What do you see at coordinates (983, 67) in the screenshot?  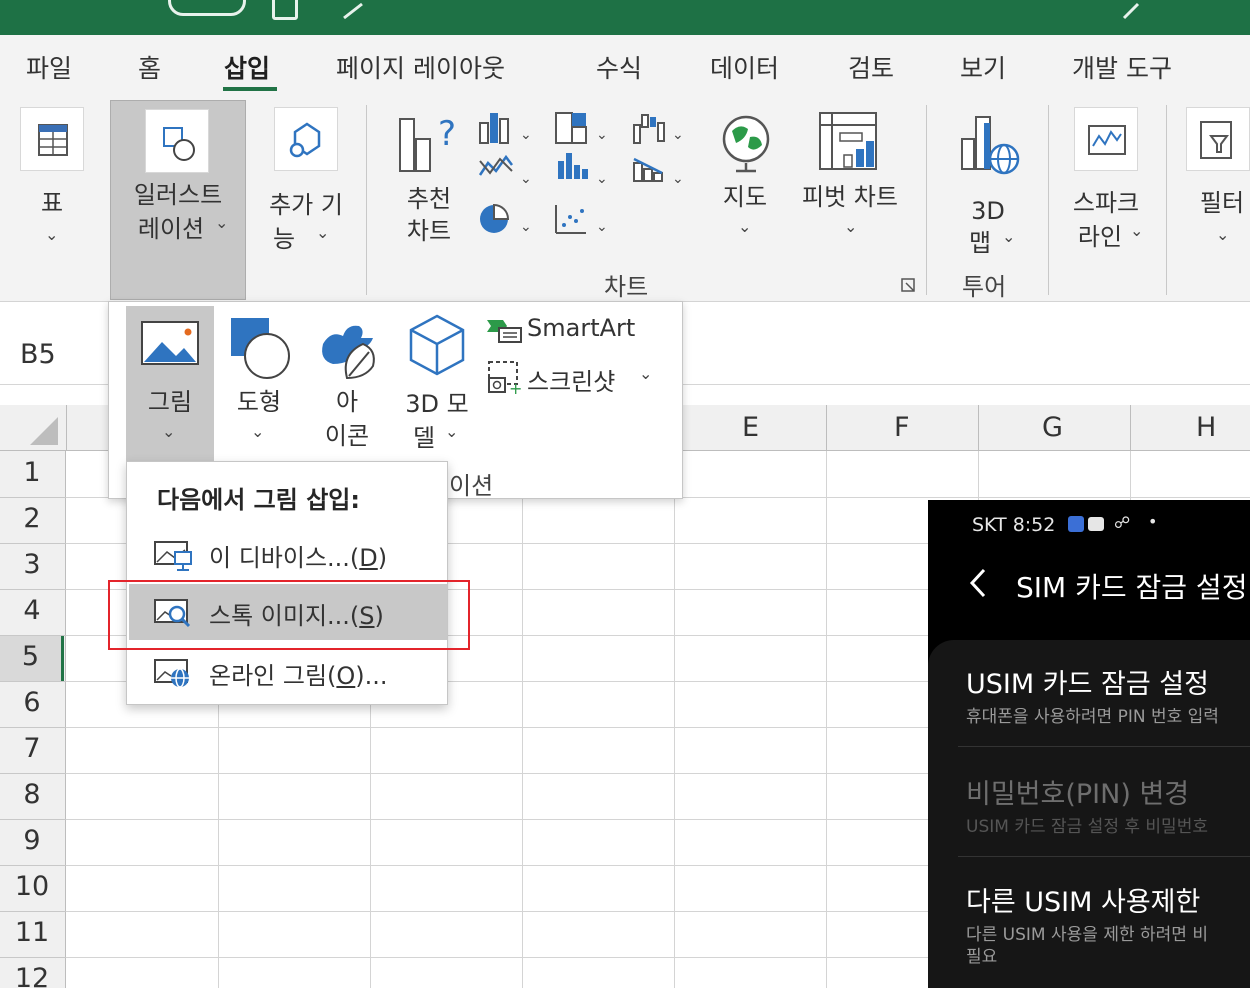 I see `tab-view: 보기` at bounding box center [983, 67].